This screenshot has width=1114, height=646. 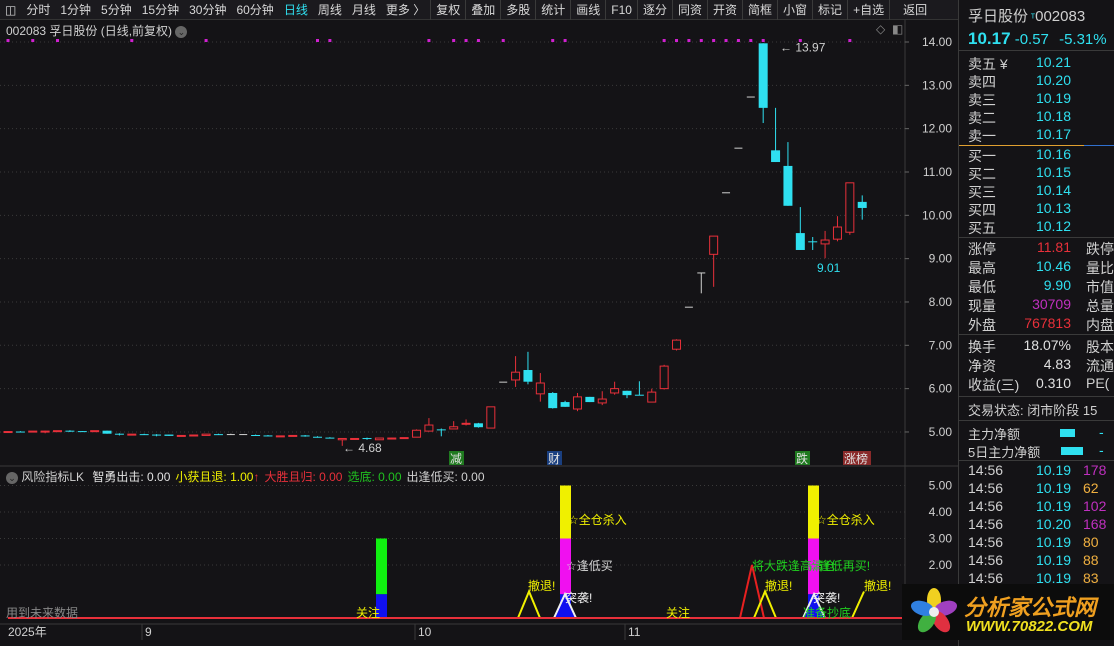 I want to click on xaxis-label: 11, so click(x=634, y=632).